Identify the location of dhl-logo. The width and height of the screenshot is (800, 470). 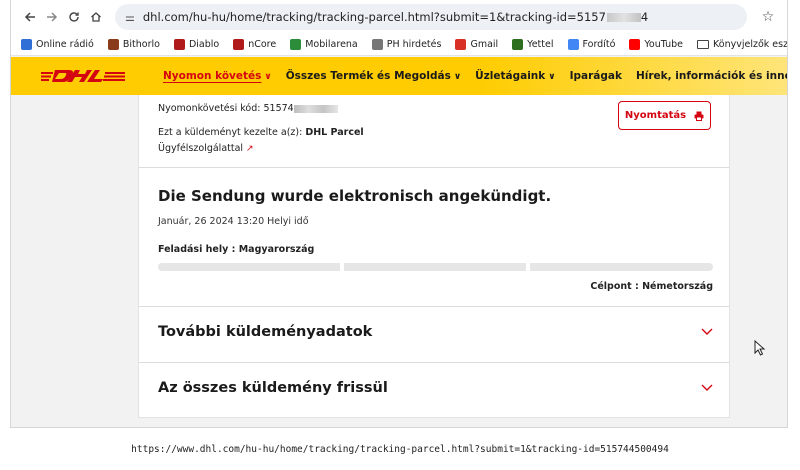
(83, 76).